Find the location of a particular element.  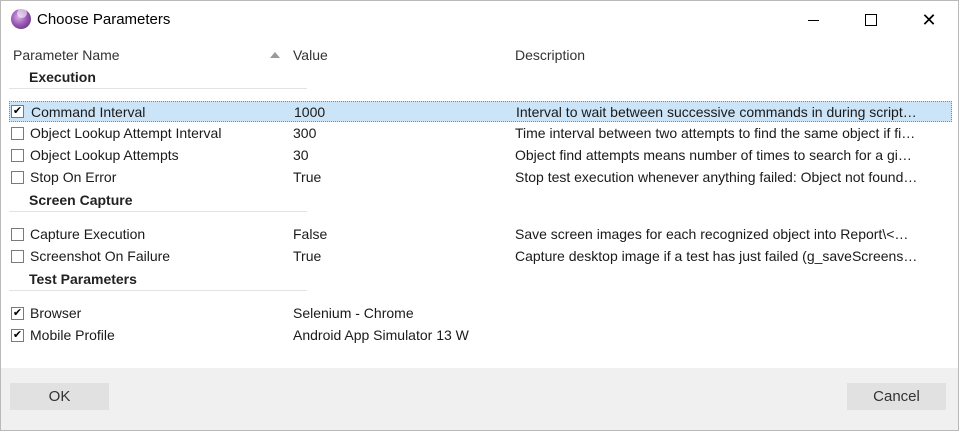

app-orb-icon is located at coordinates (21, 18).